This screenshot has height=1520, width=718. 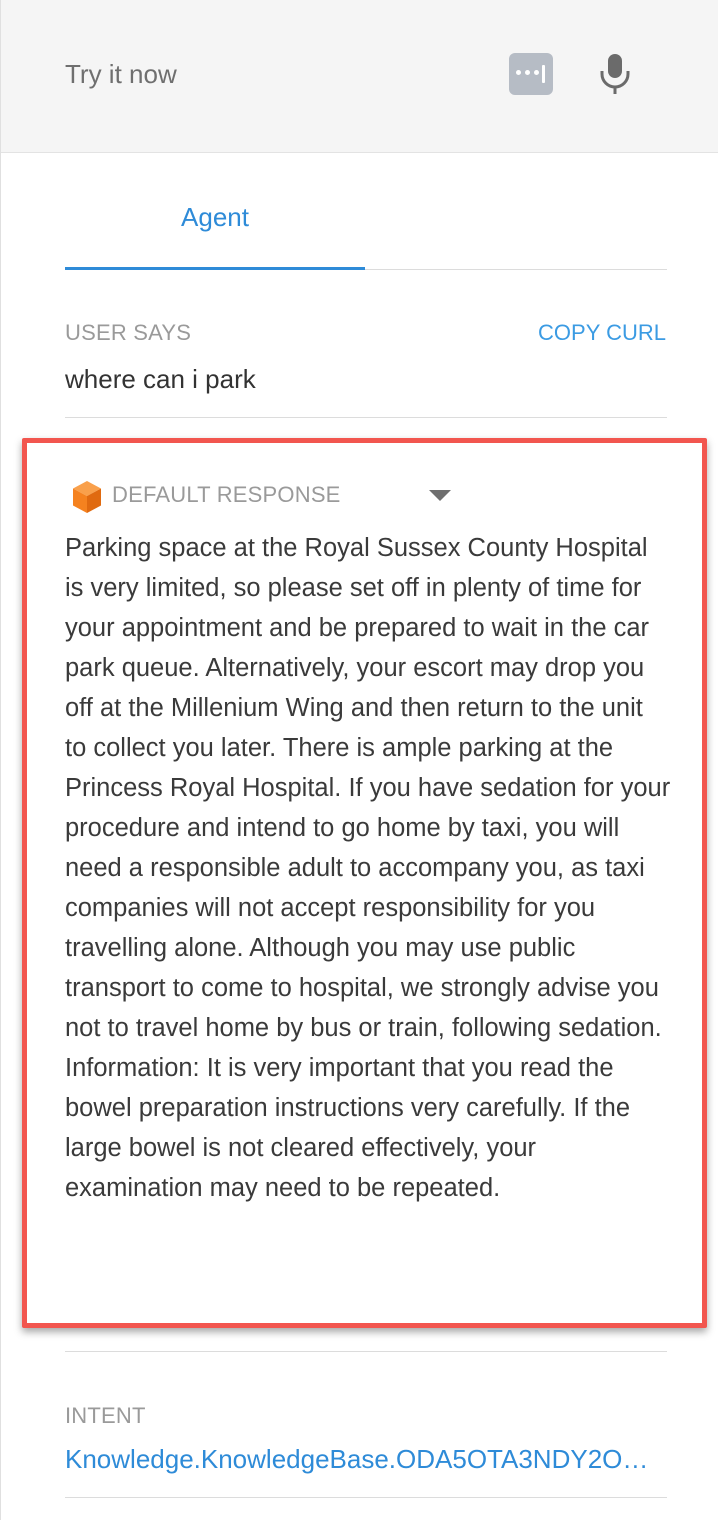 What do you see at coordinates (602, 333) in the screenshot?
I see `copy-curl-button: COPY CURL` at bounding box center [602, 333].